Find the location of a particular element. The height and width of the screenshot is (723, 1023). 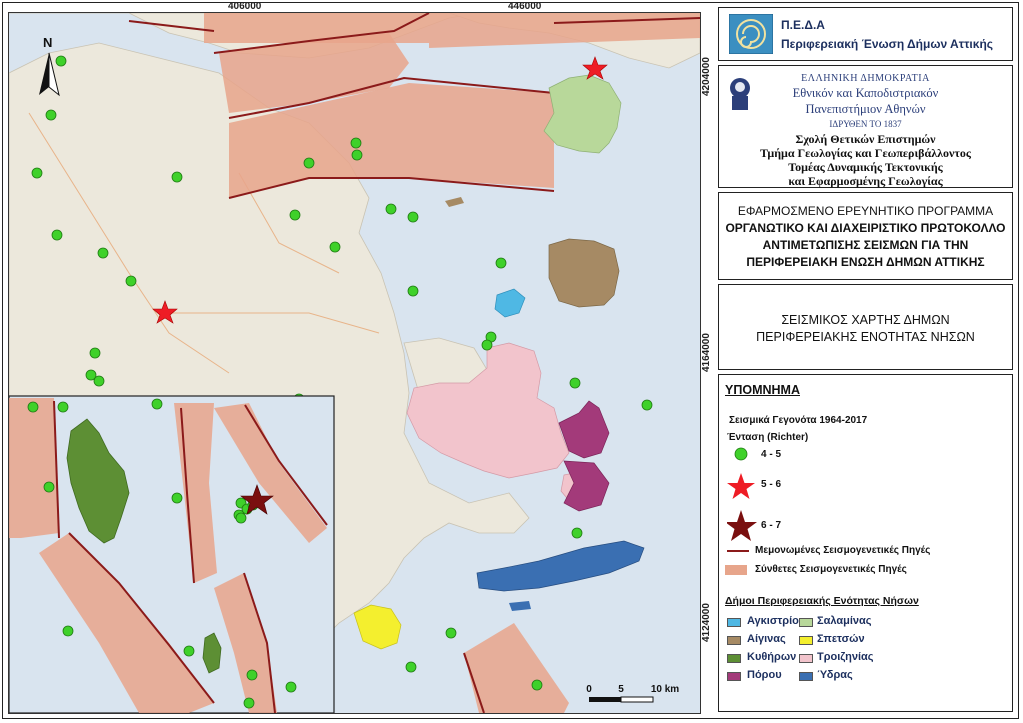

fault-single-label: Μεμονωμένες Σεισμογενετικές Πηγές is located at coordinates (843, 550).